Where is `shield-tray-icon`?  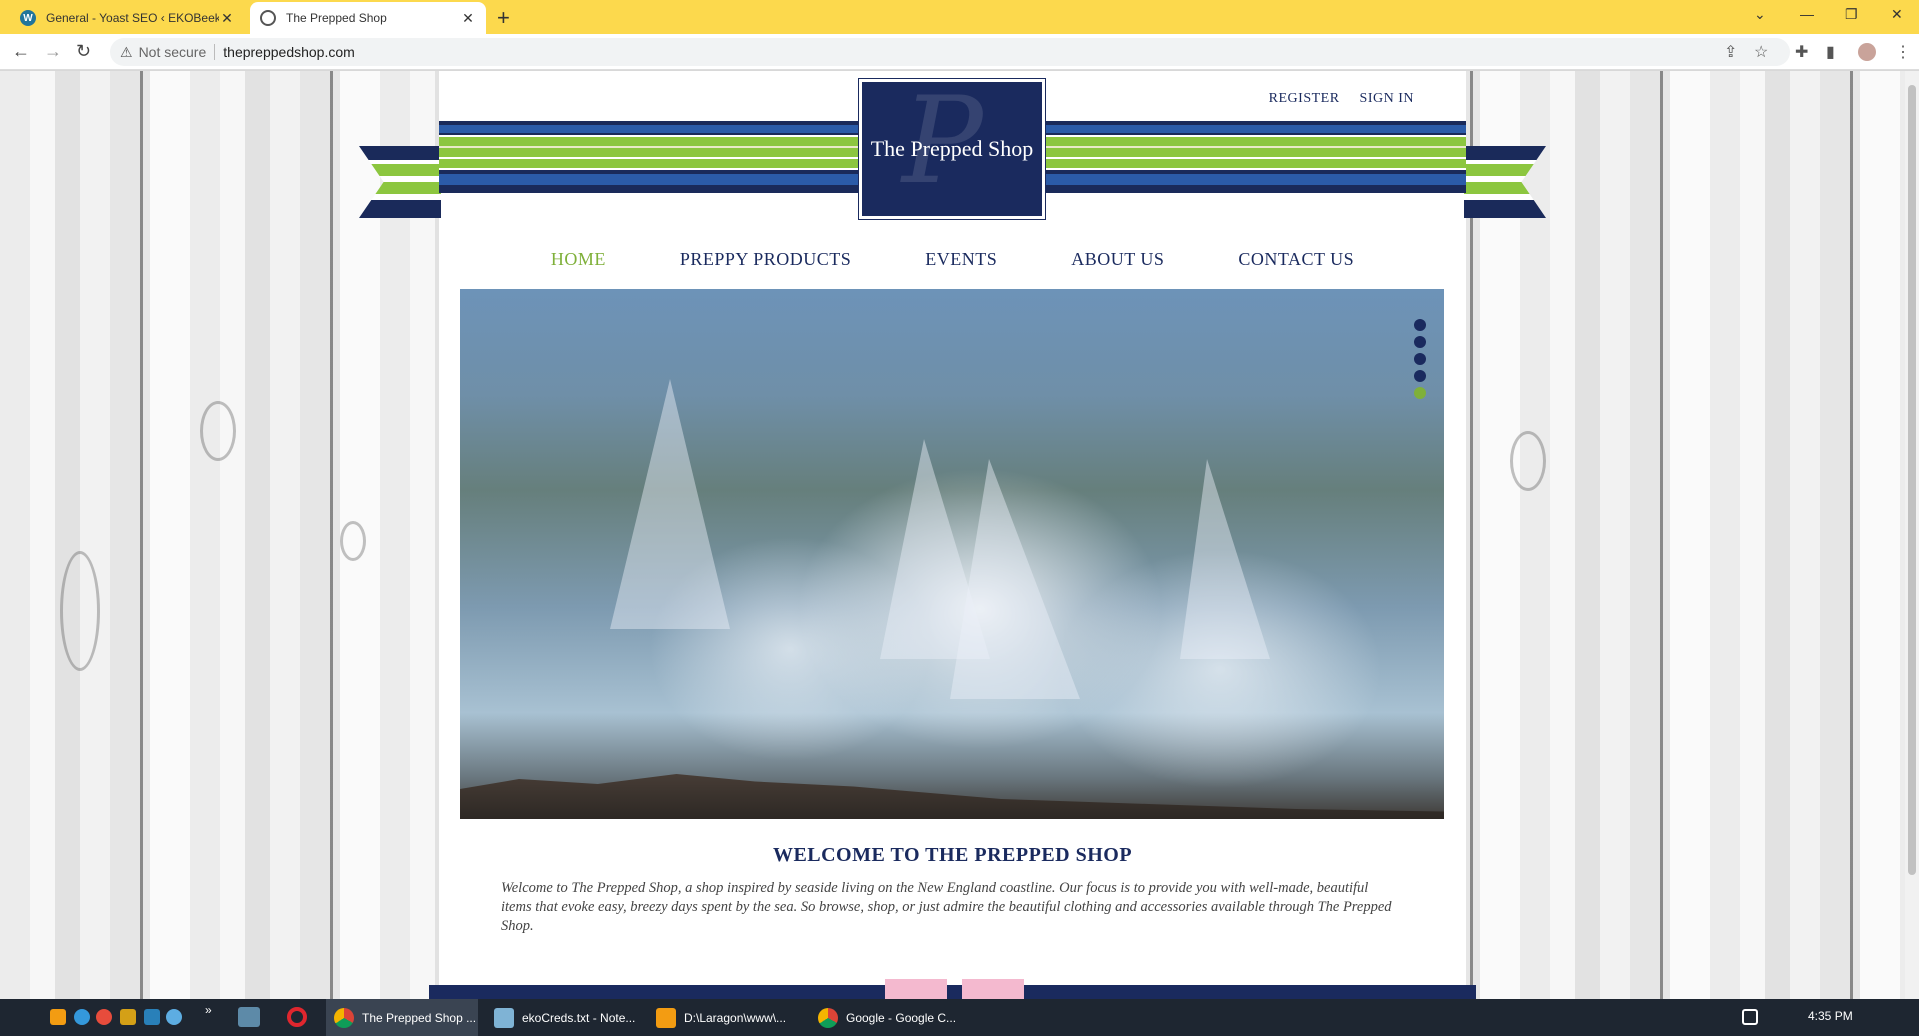
shield-tray-icon is located at coordinates (152, 1017).